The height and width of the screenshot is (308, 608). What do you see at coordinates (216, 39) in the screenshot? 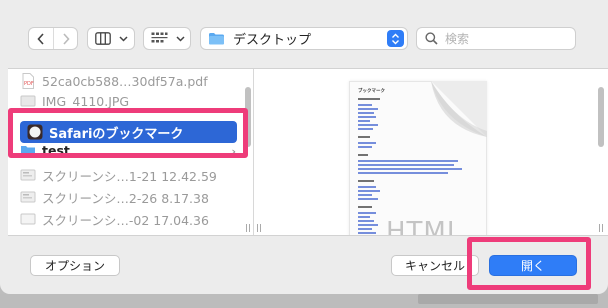
I see `folder-icon` at bounding box center [216, 39].